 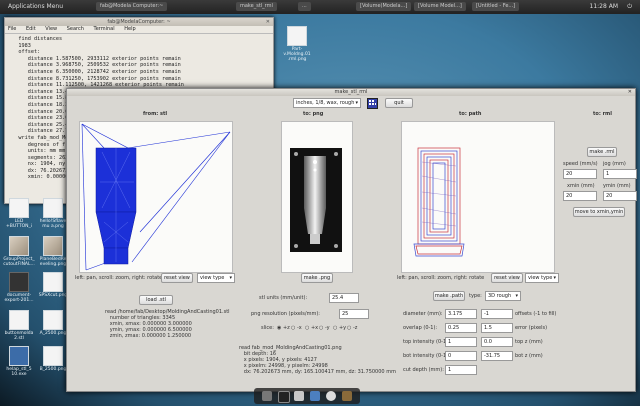 I want to click on ymin-label: ymin (mm), so click(x=617, y=186).